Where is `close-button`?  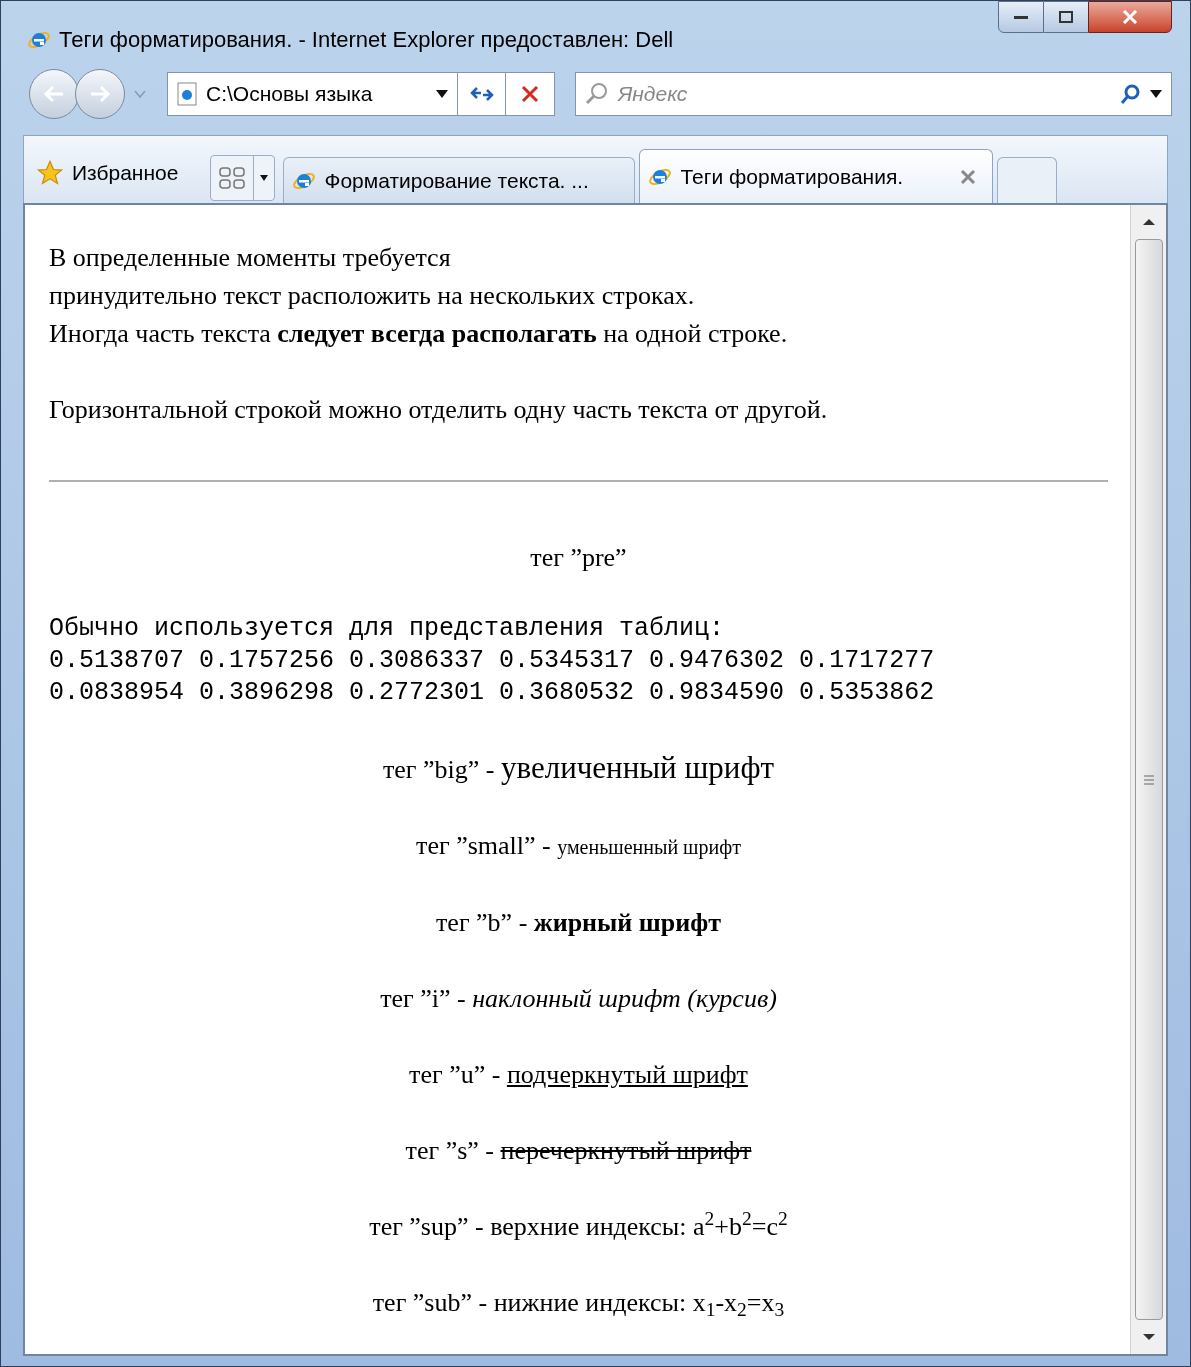
close-button is located at coordinates (1130, 17).